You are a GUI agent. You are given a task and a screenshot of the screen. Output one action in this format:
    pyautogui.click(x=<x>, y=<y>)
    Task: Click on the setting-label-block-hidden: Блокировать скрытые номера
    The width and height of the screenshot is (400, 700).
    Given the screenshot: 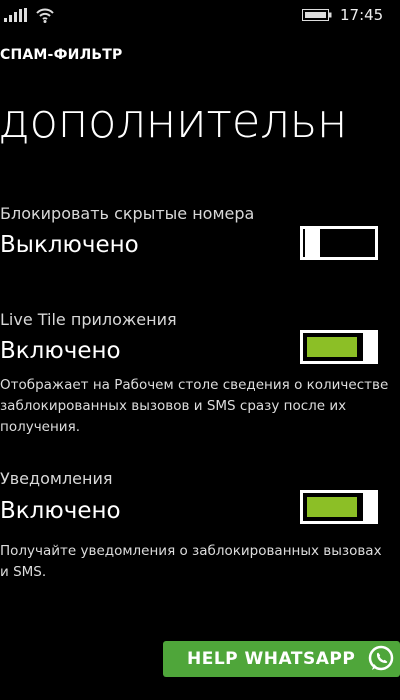 What is the action you would take?
    pyautogui.click(x=127, y=213)
    